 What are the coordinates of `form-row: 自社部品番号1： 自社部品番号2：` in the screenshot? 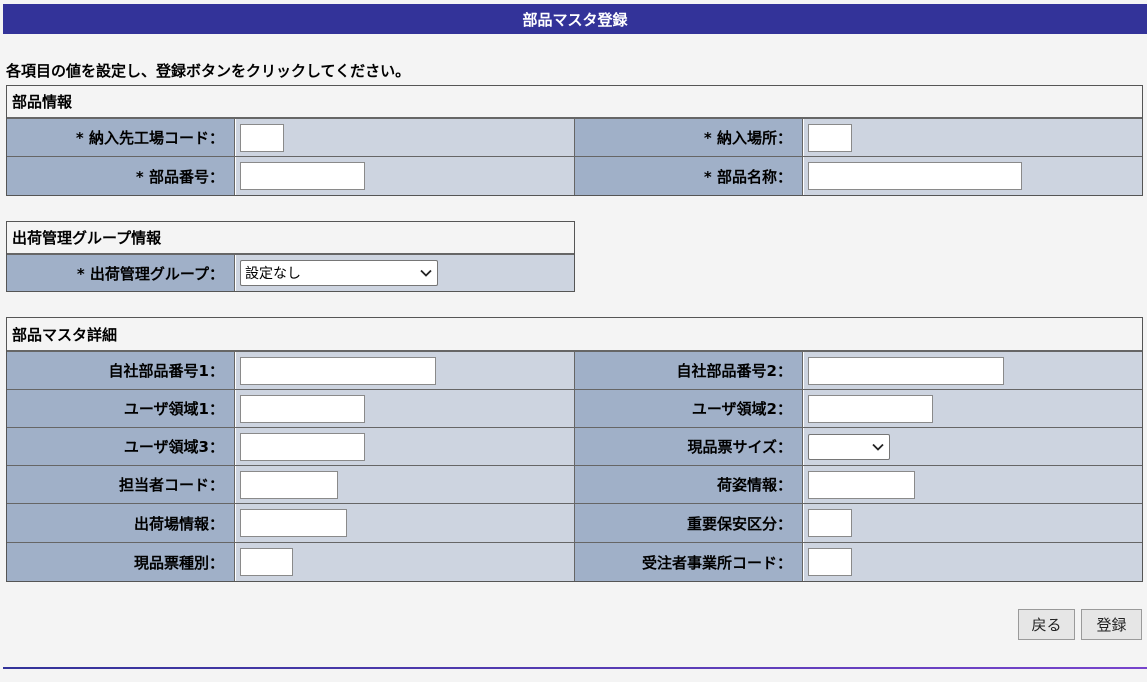 It's located at (574, 370).